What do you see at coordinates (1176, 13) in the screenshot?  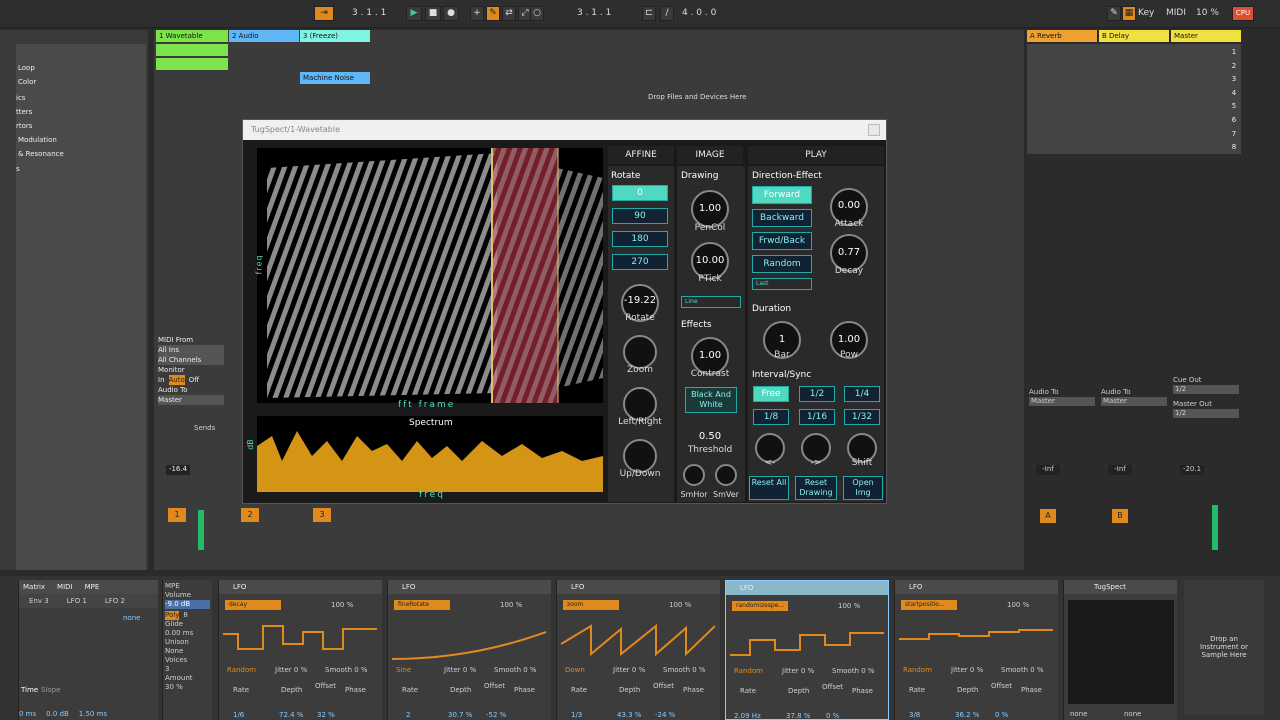 I see `midi-map-button: MIDI` at bounding box center [1176, 13].